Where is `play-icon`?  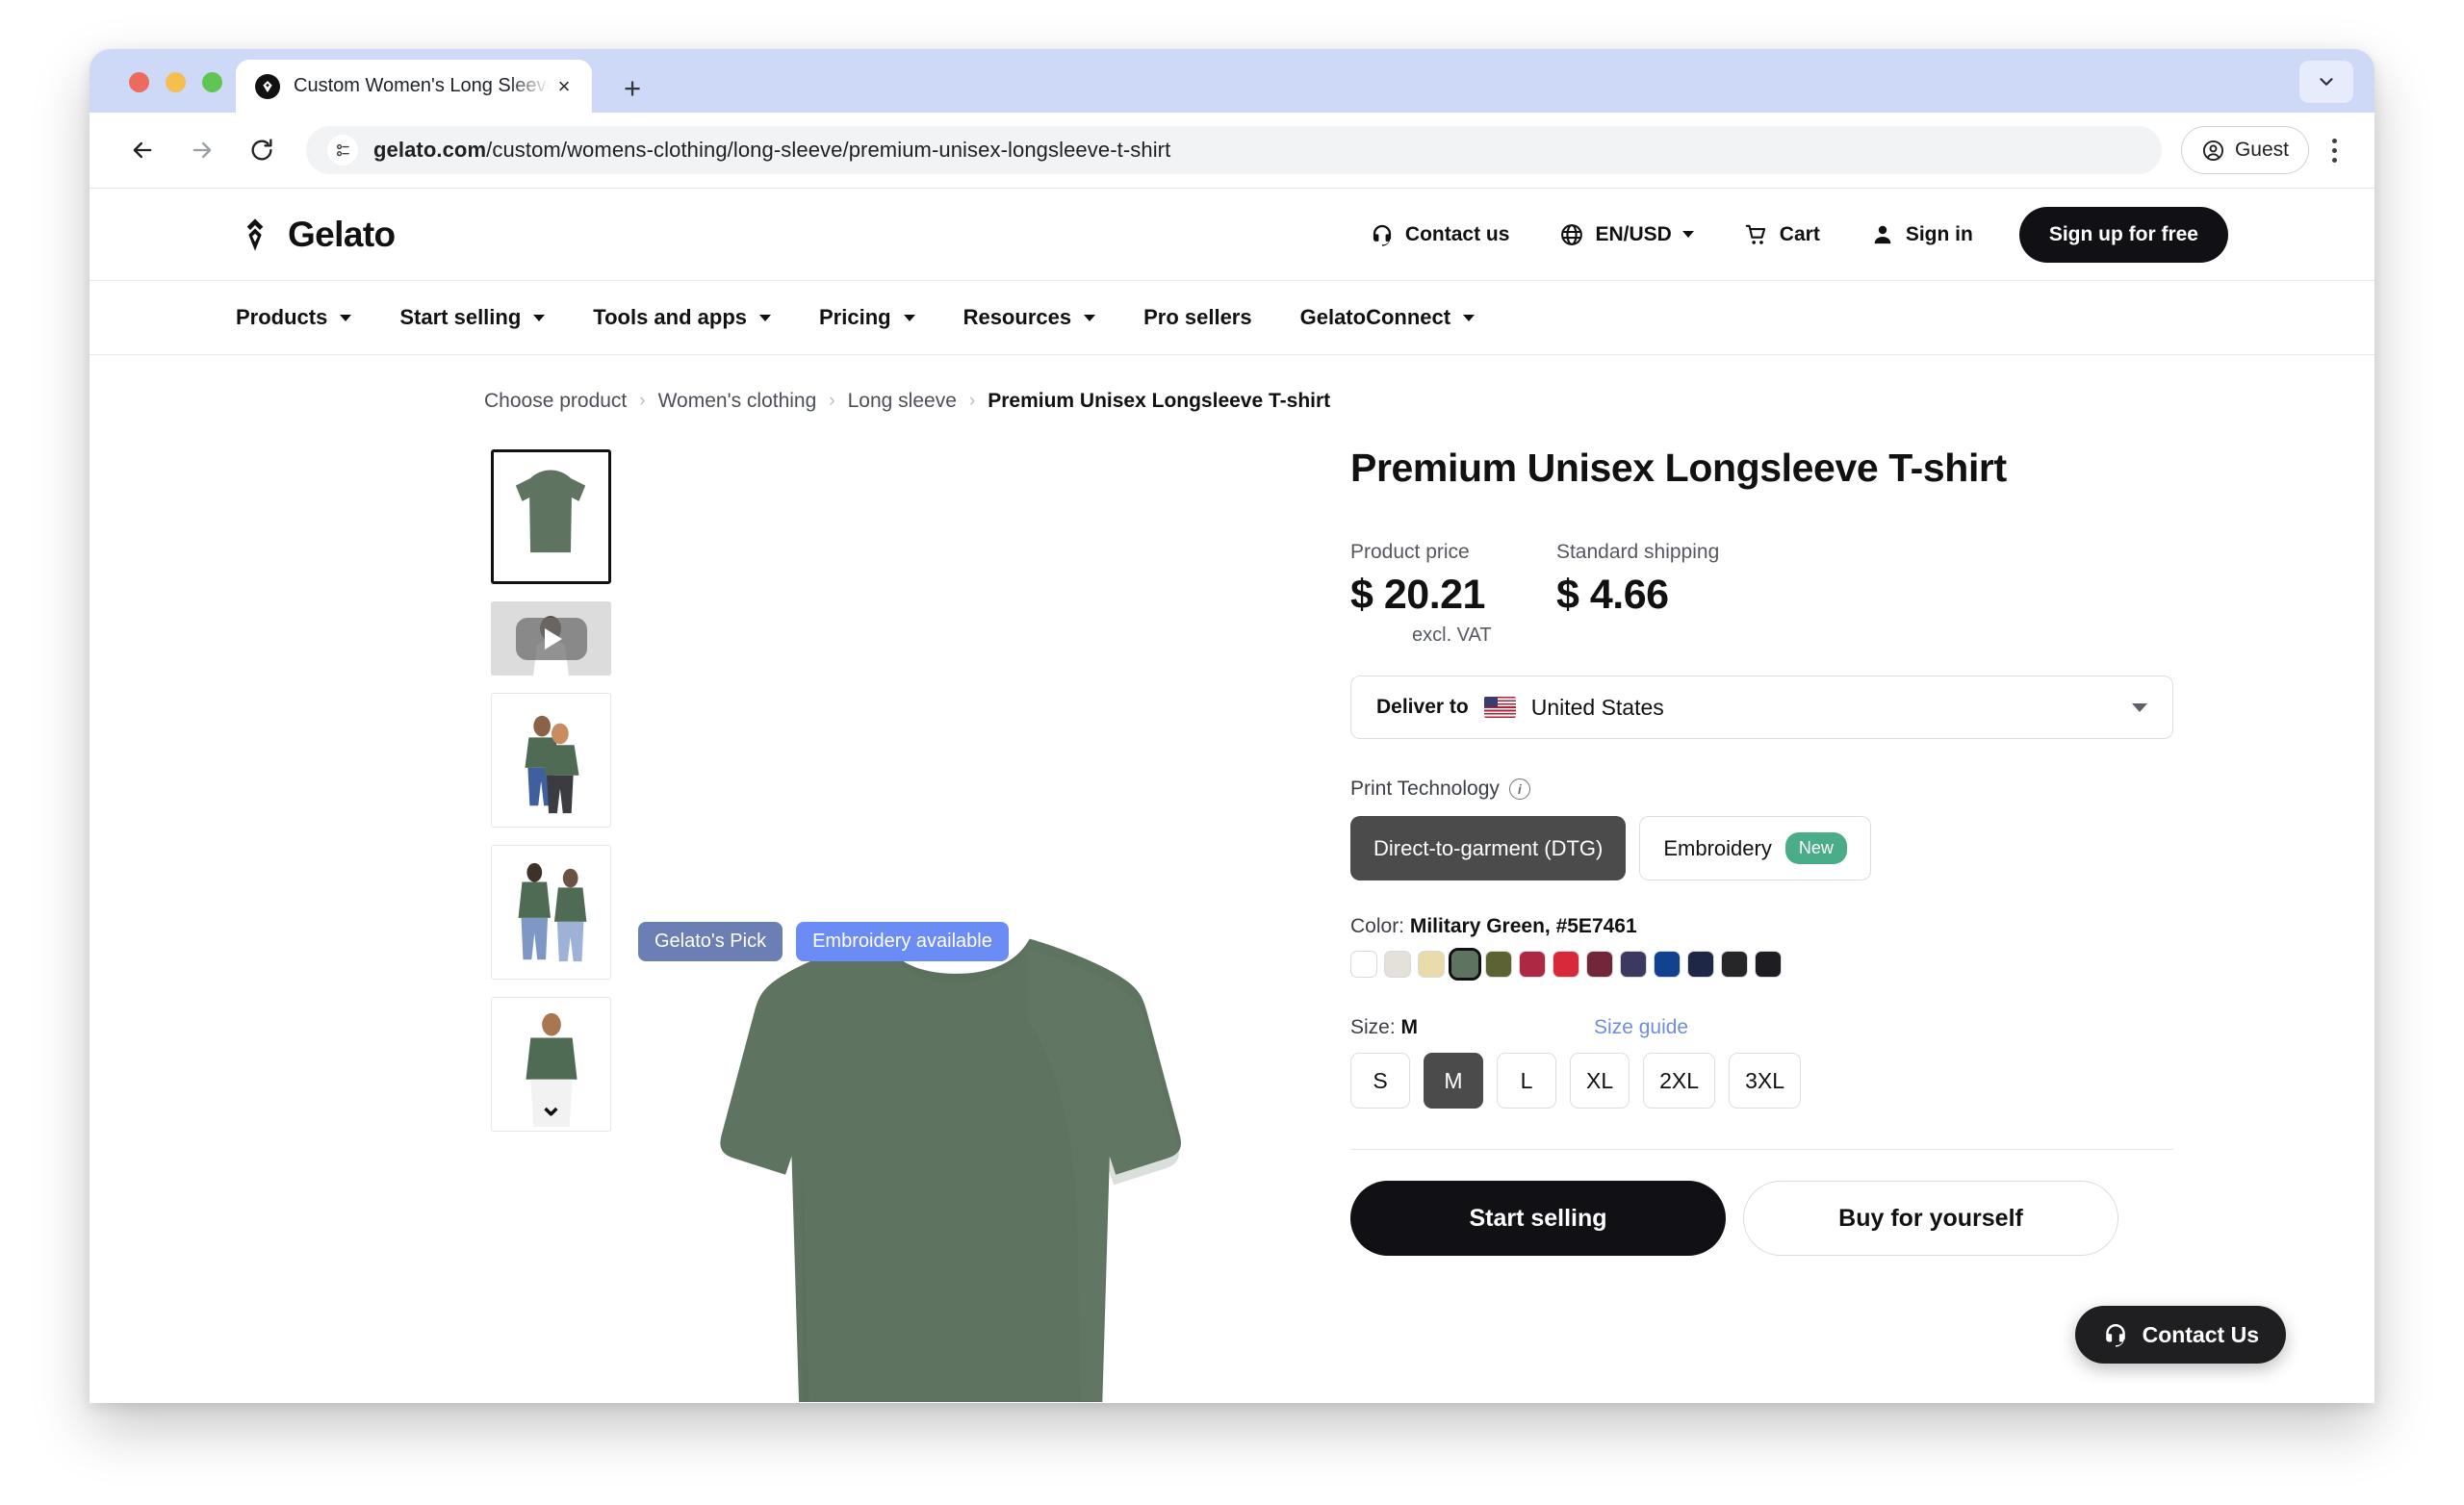
play-icon is located at coordinates (551, 638).